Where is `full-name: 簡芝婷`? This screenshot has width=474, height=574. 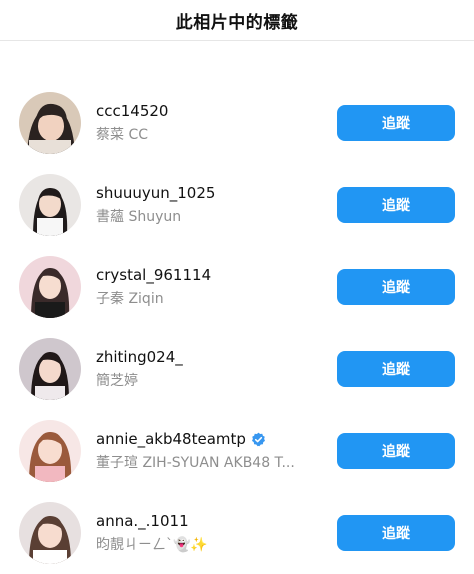 full-name: 簡芝婷 is located at coordinates (117, 381).